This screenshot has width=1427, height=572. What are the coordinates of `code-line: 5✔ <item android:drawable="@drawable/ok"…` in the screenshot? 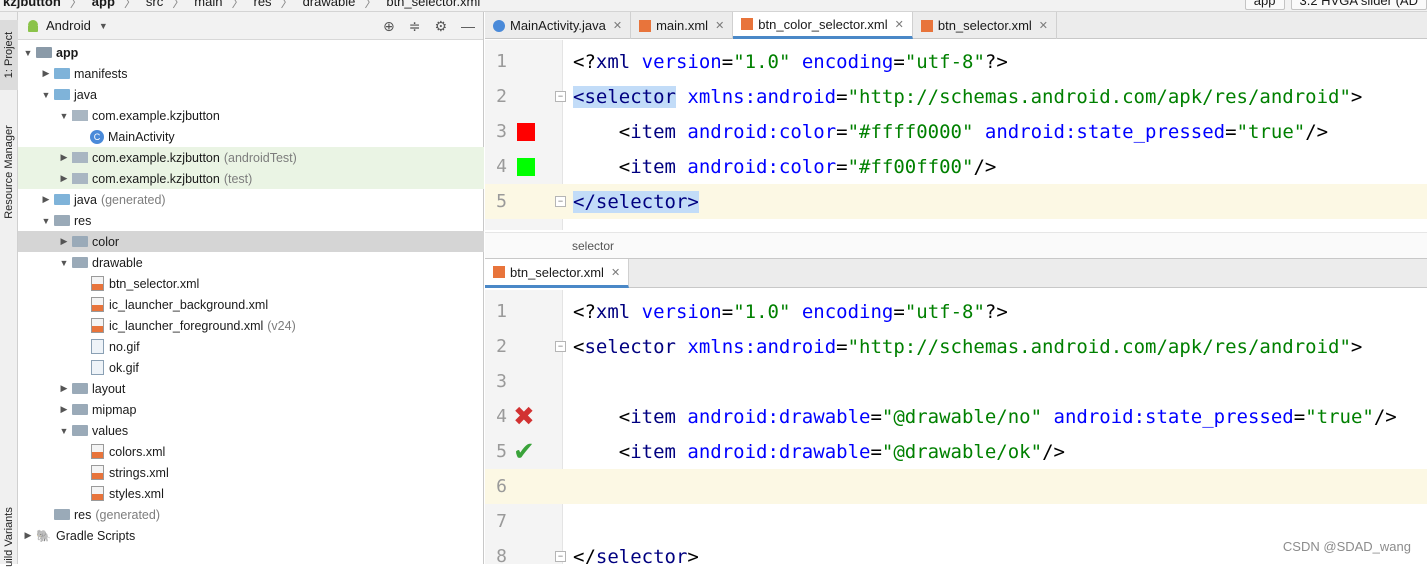 It's located at (956, 451).